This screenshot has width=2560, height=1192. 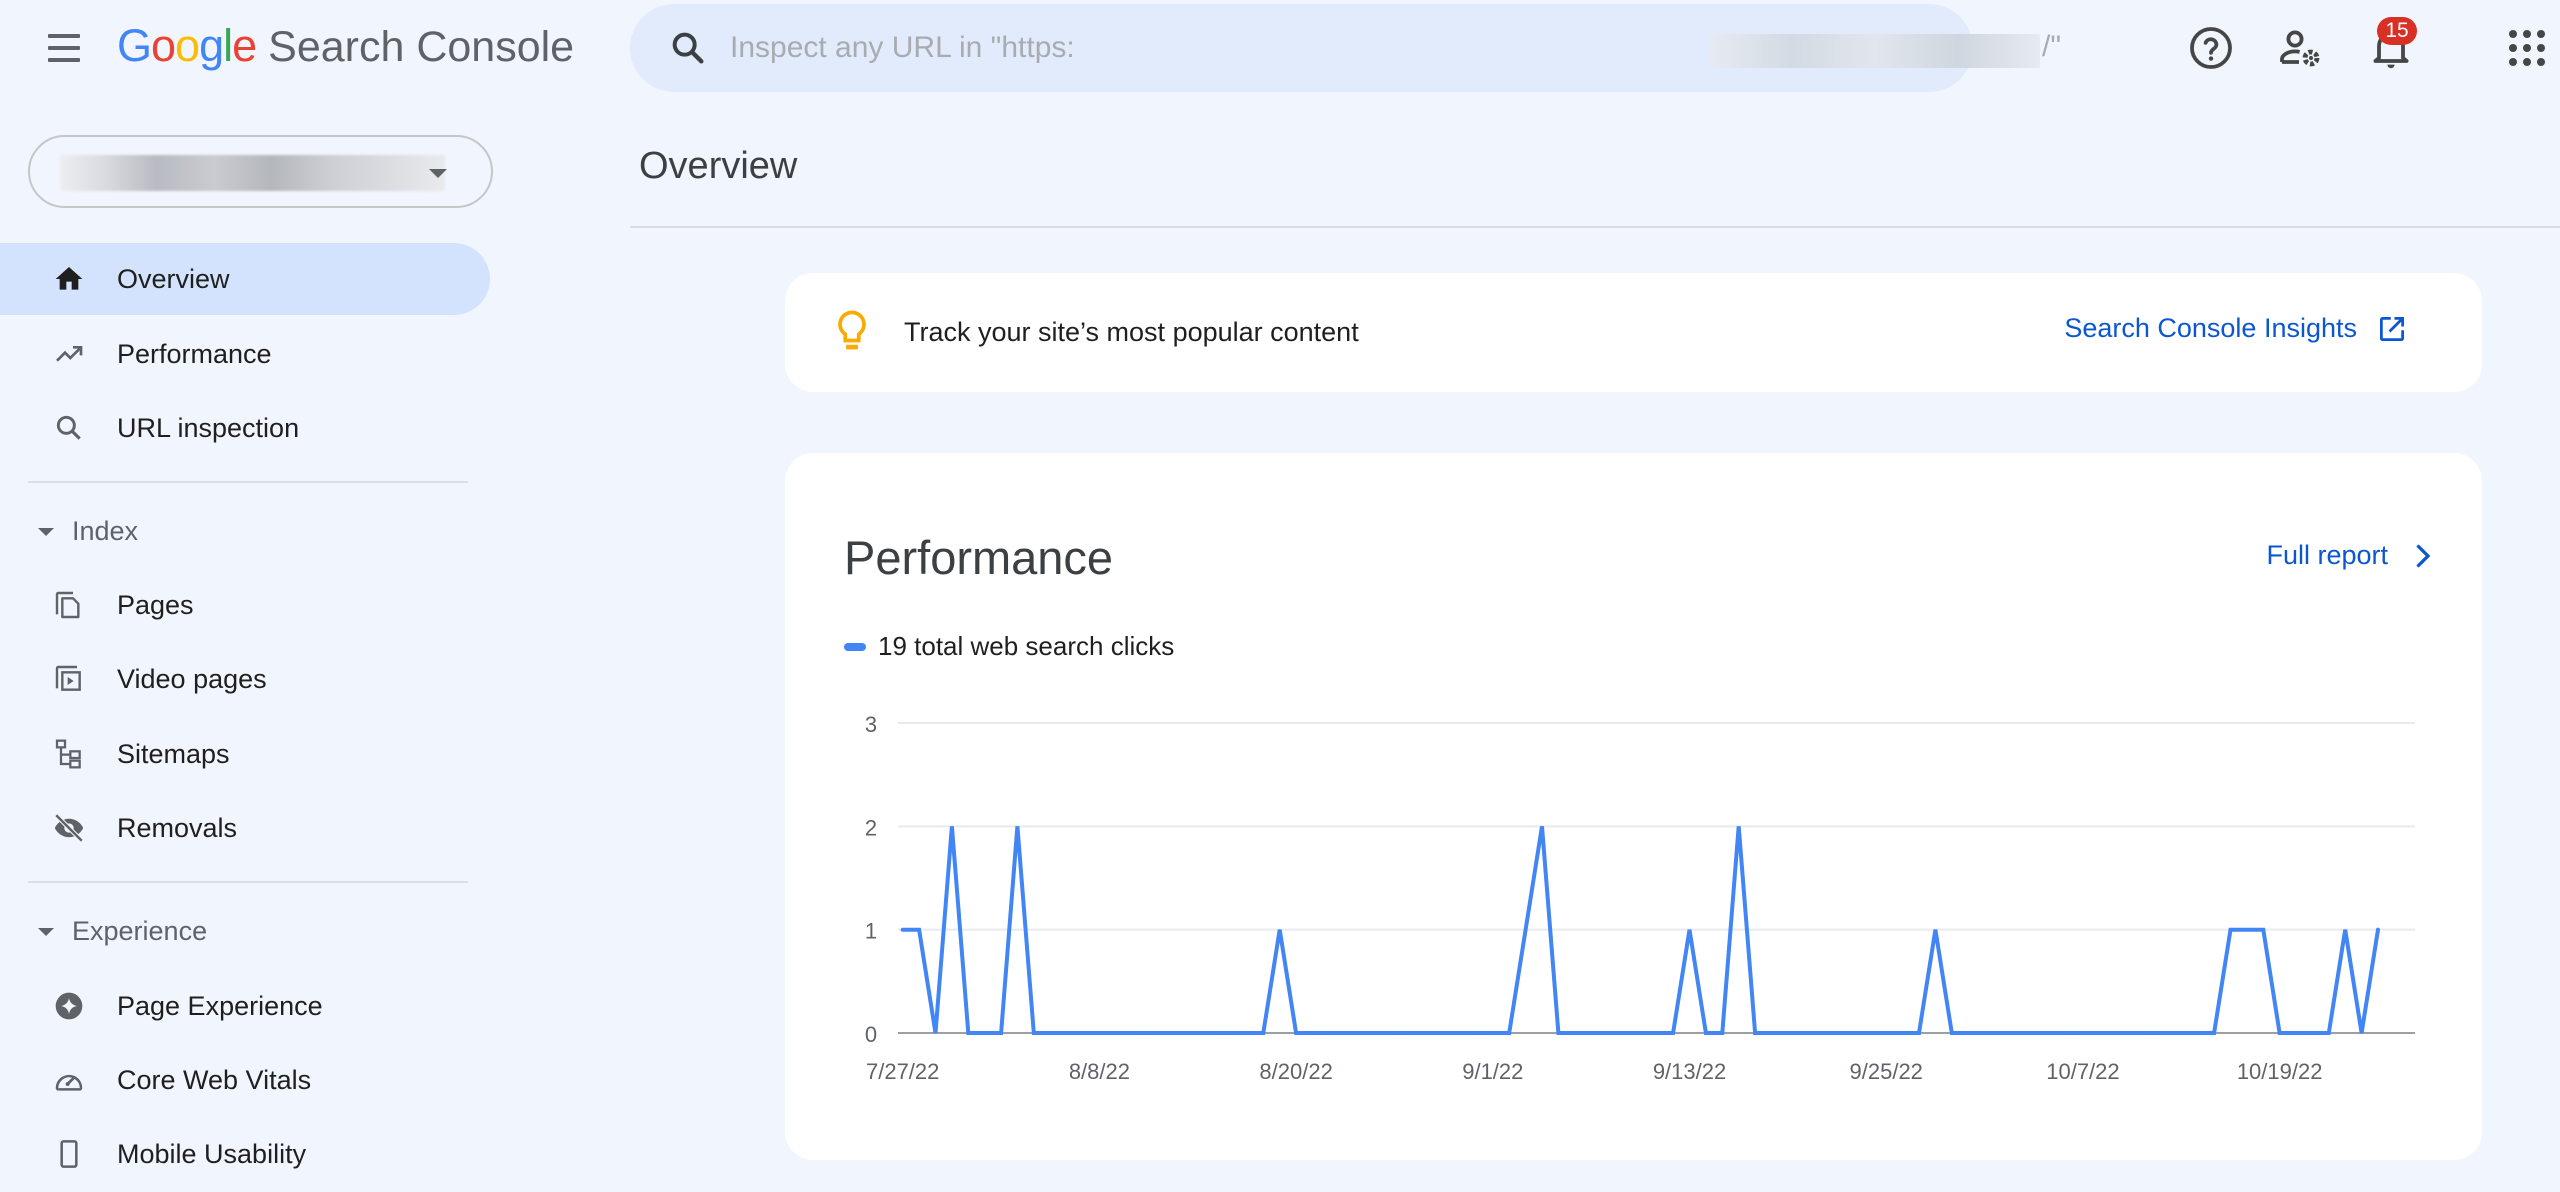 I want to click on sidebar-item-label: Sitemaps, so click(x=173, y=753).